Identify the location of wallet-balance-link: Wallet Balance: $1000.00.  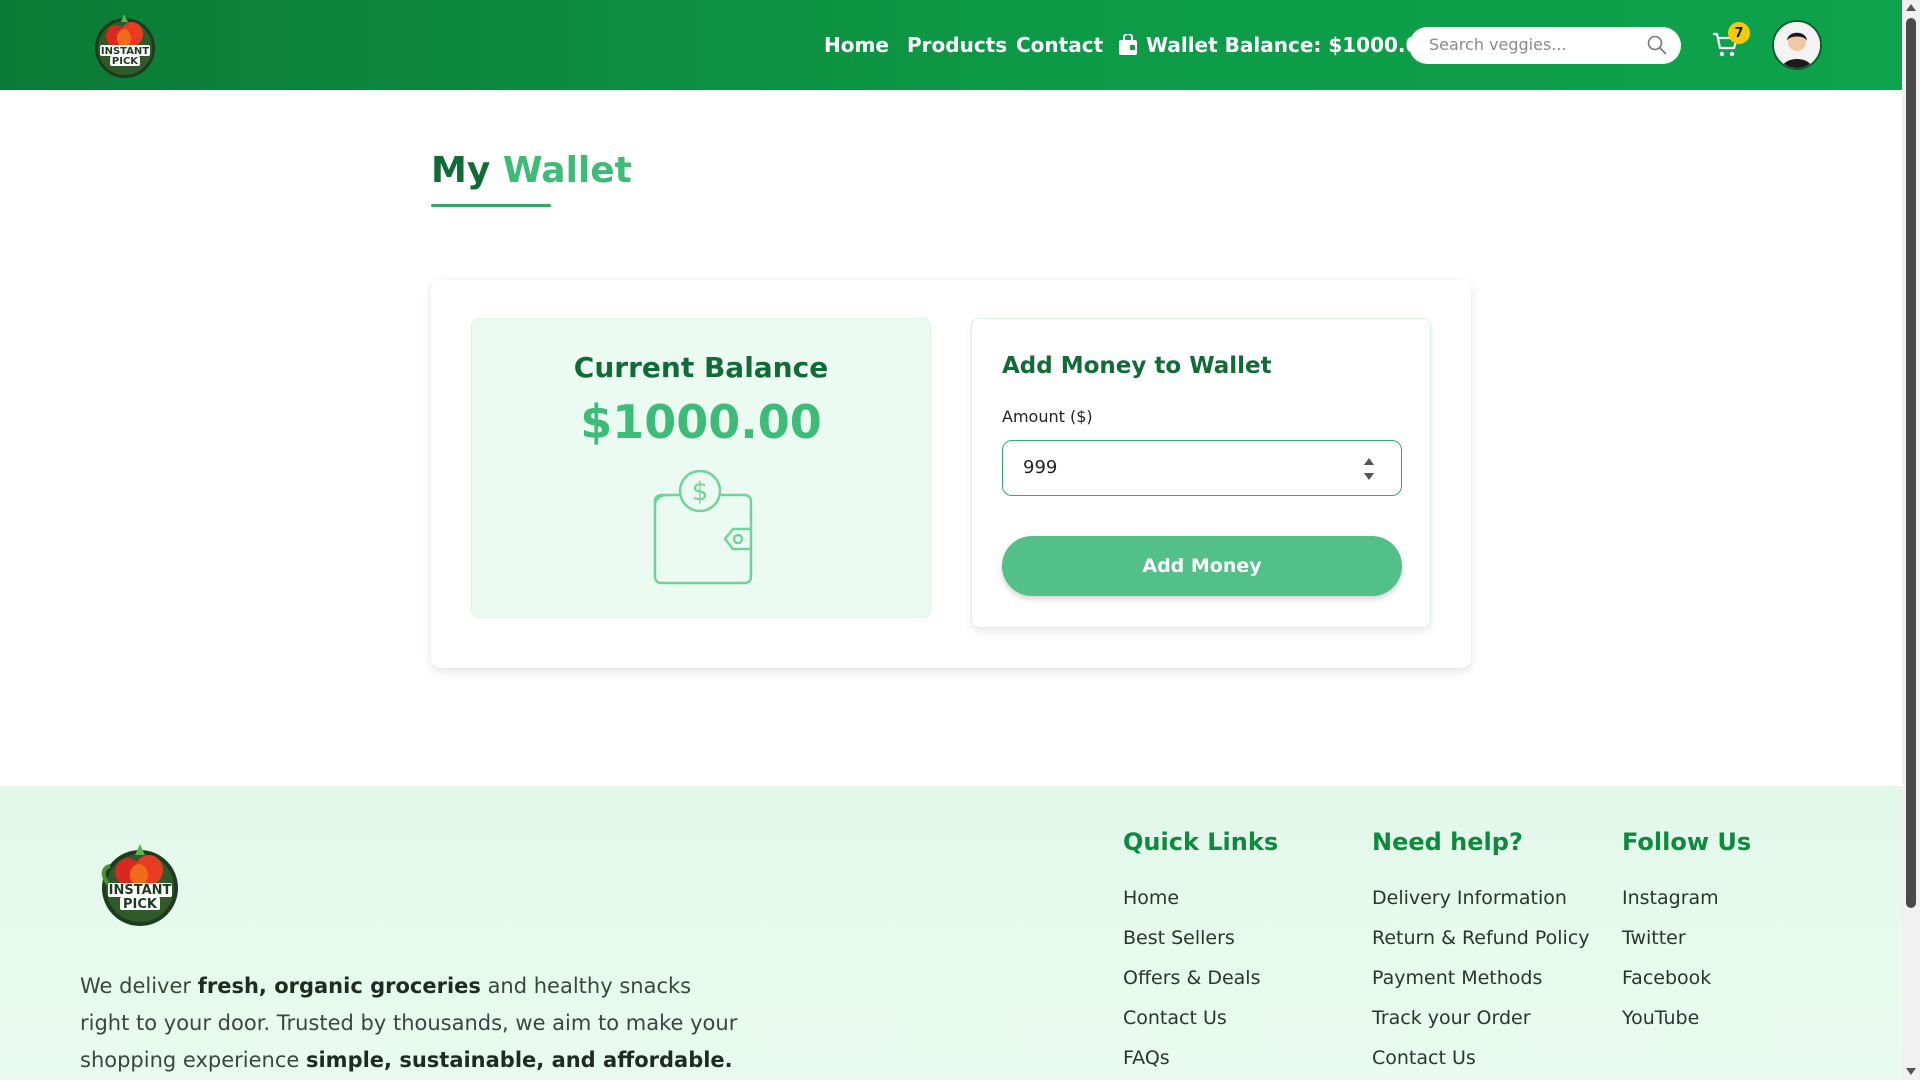
(1275, 45).